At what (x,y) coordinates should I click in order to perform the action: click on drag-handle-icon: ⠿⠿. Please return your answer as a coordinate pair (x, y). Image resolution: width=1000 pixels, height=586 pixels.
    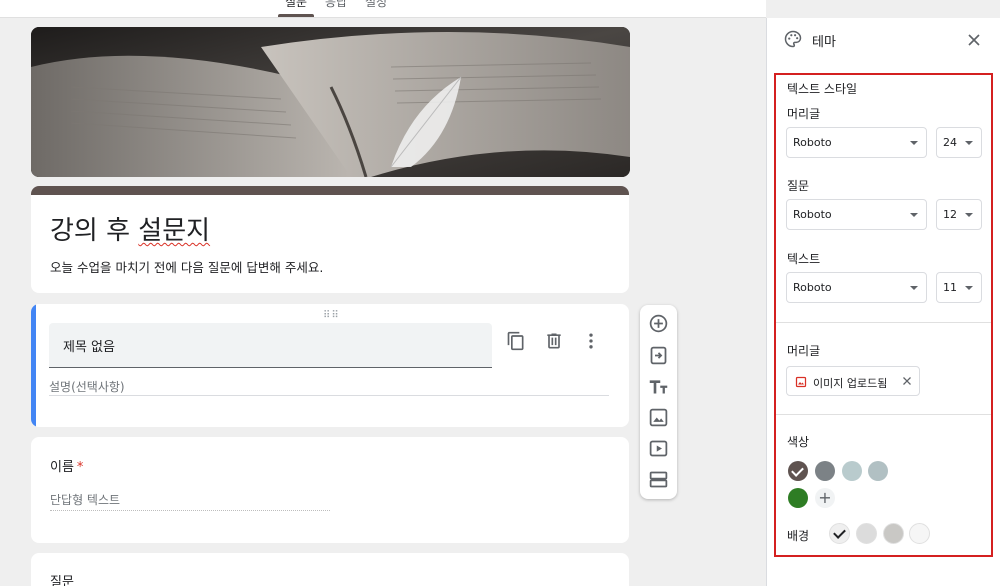
    Looking at the image, I should click on (331, 315).